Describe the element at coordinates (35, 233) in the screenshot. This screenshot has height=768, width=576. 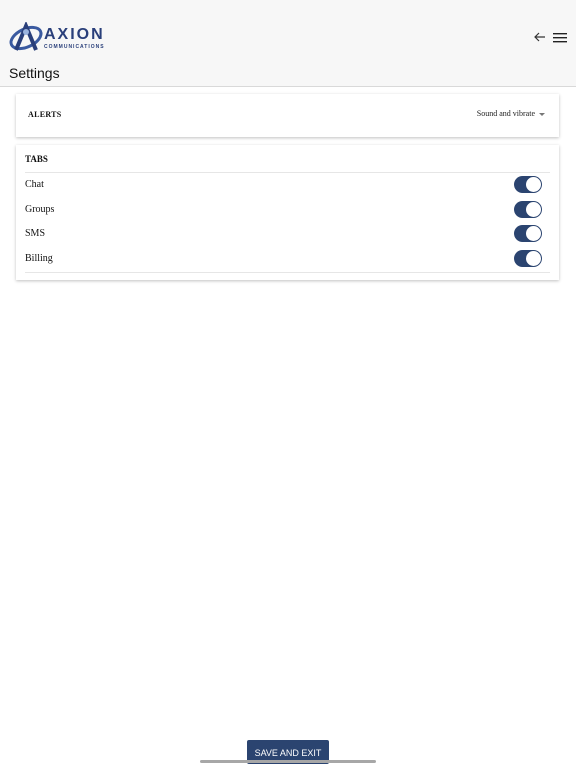
I see `tab-label: SMS` at that location.